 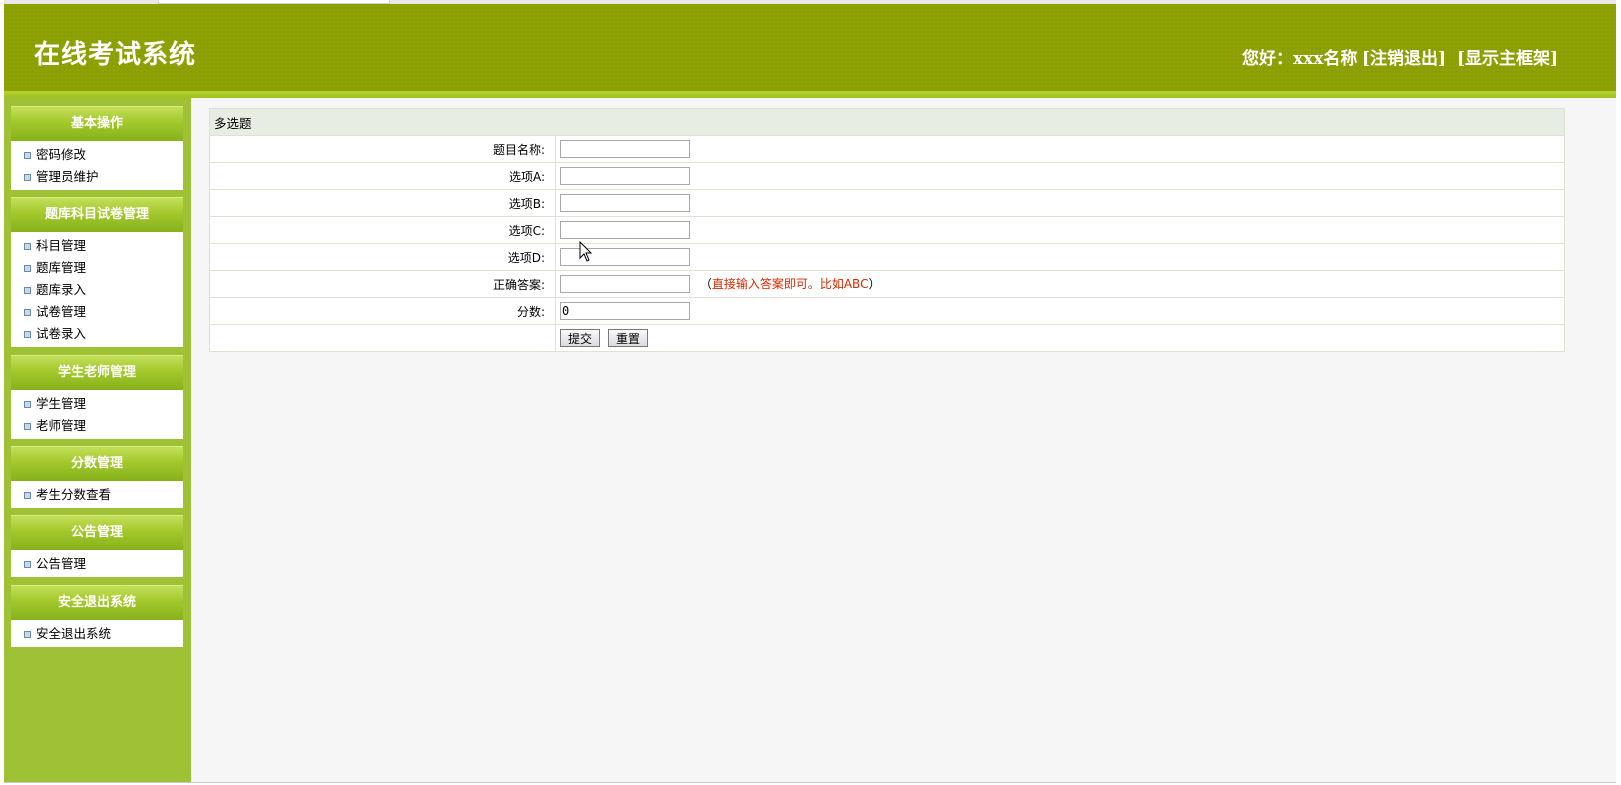 I want to click on form-row: 选项C:, so click(x=887, y=230).